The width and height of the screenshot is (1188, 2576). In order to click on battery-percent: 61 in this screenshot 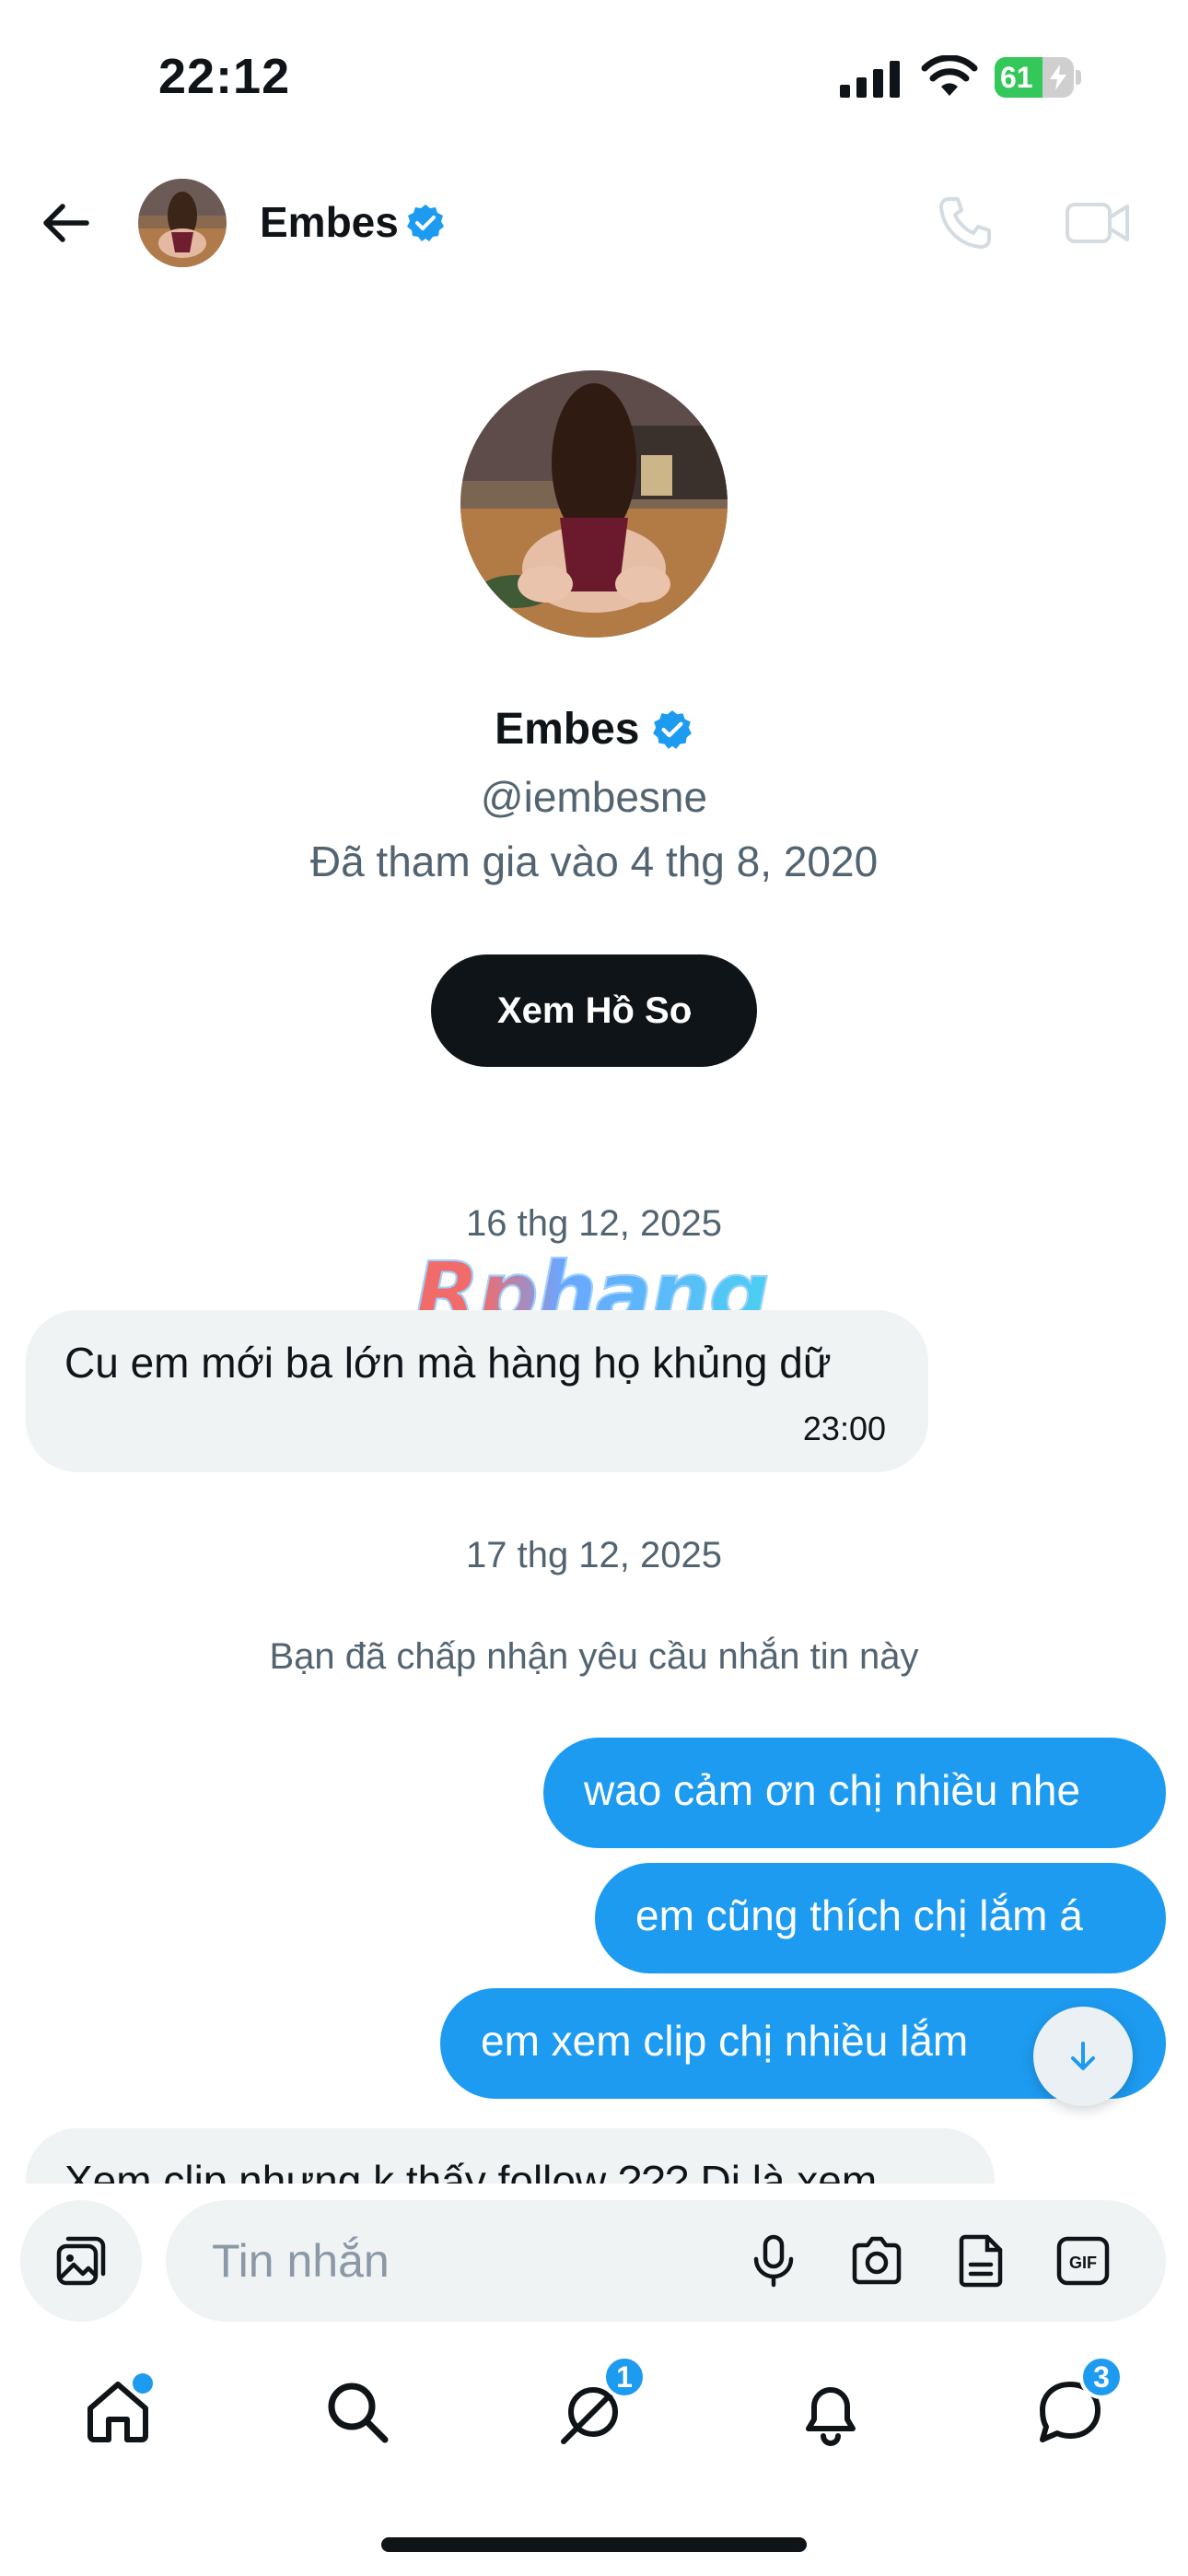, I will do `click(1016, 77)`.